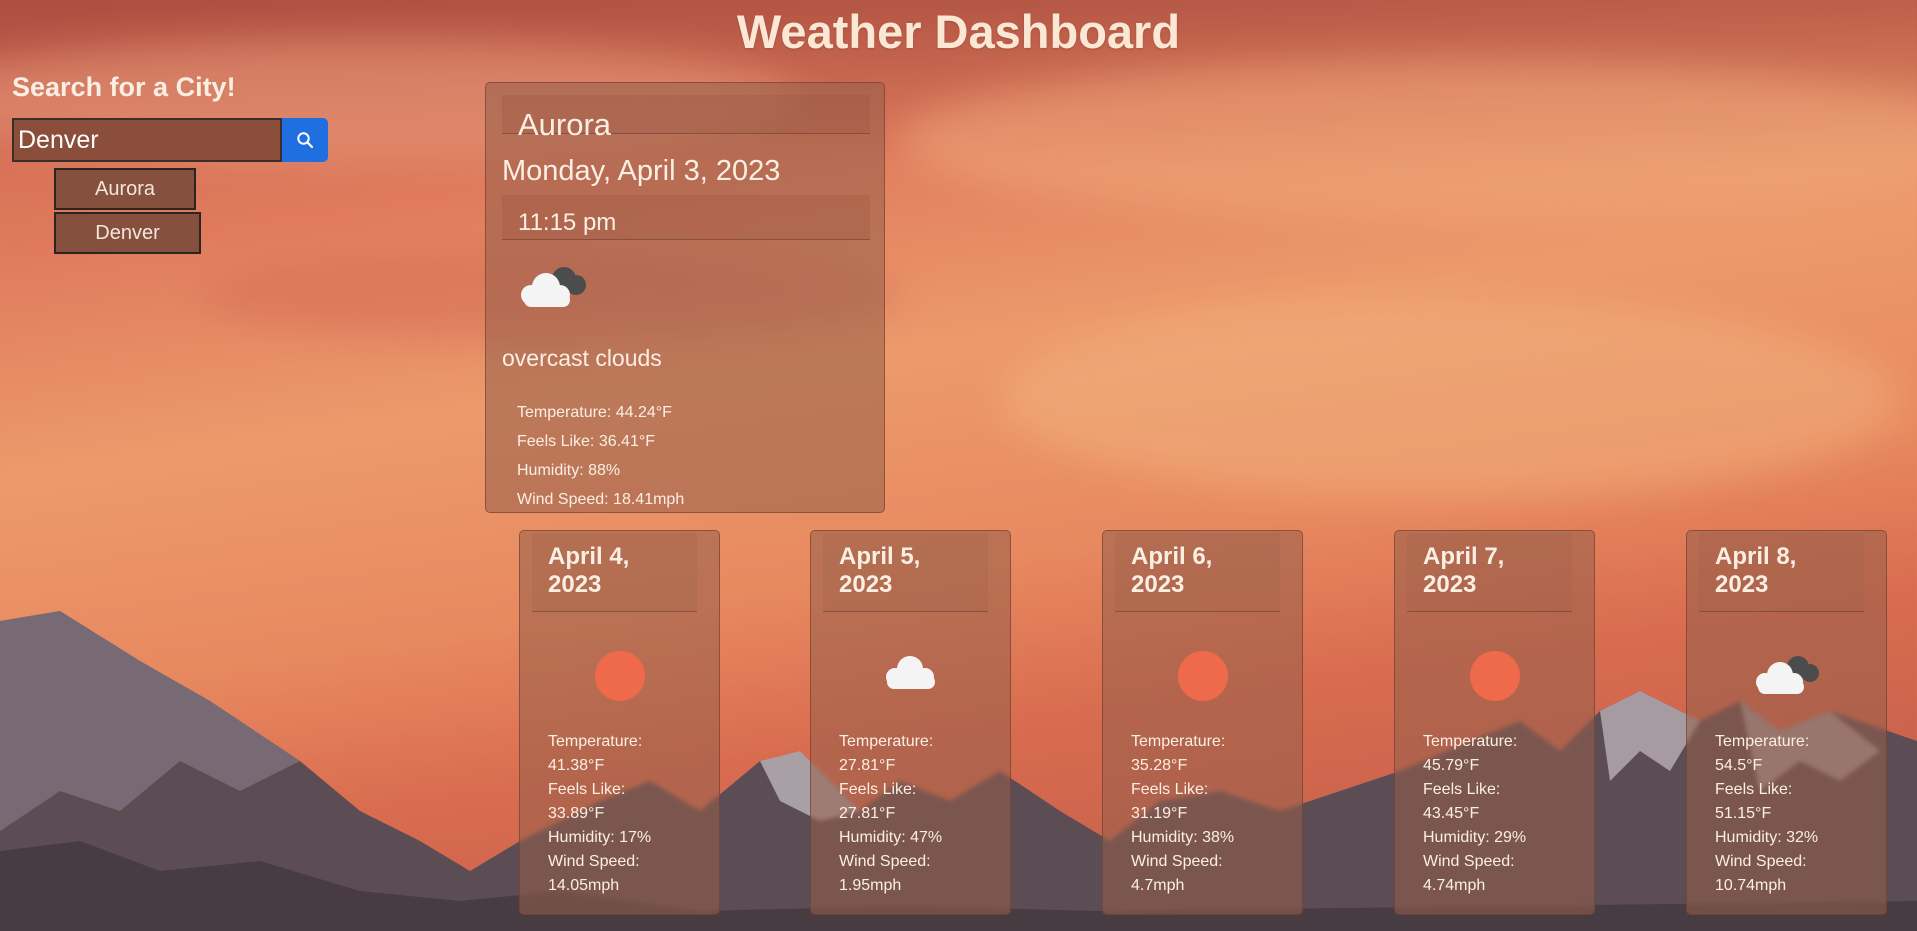 The image size is (1917, 931). Describe the element at coordinates (1475, 837) in the screenshot. I see `forecast-humidity: Humidity: 29%` at that location.